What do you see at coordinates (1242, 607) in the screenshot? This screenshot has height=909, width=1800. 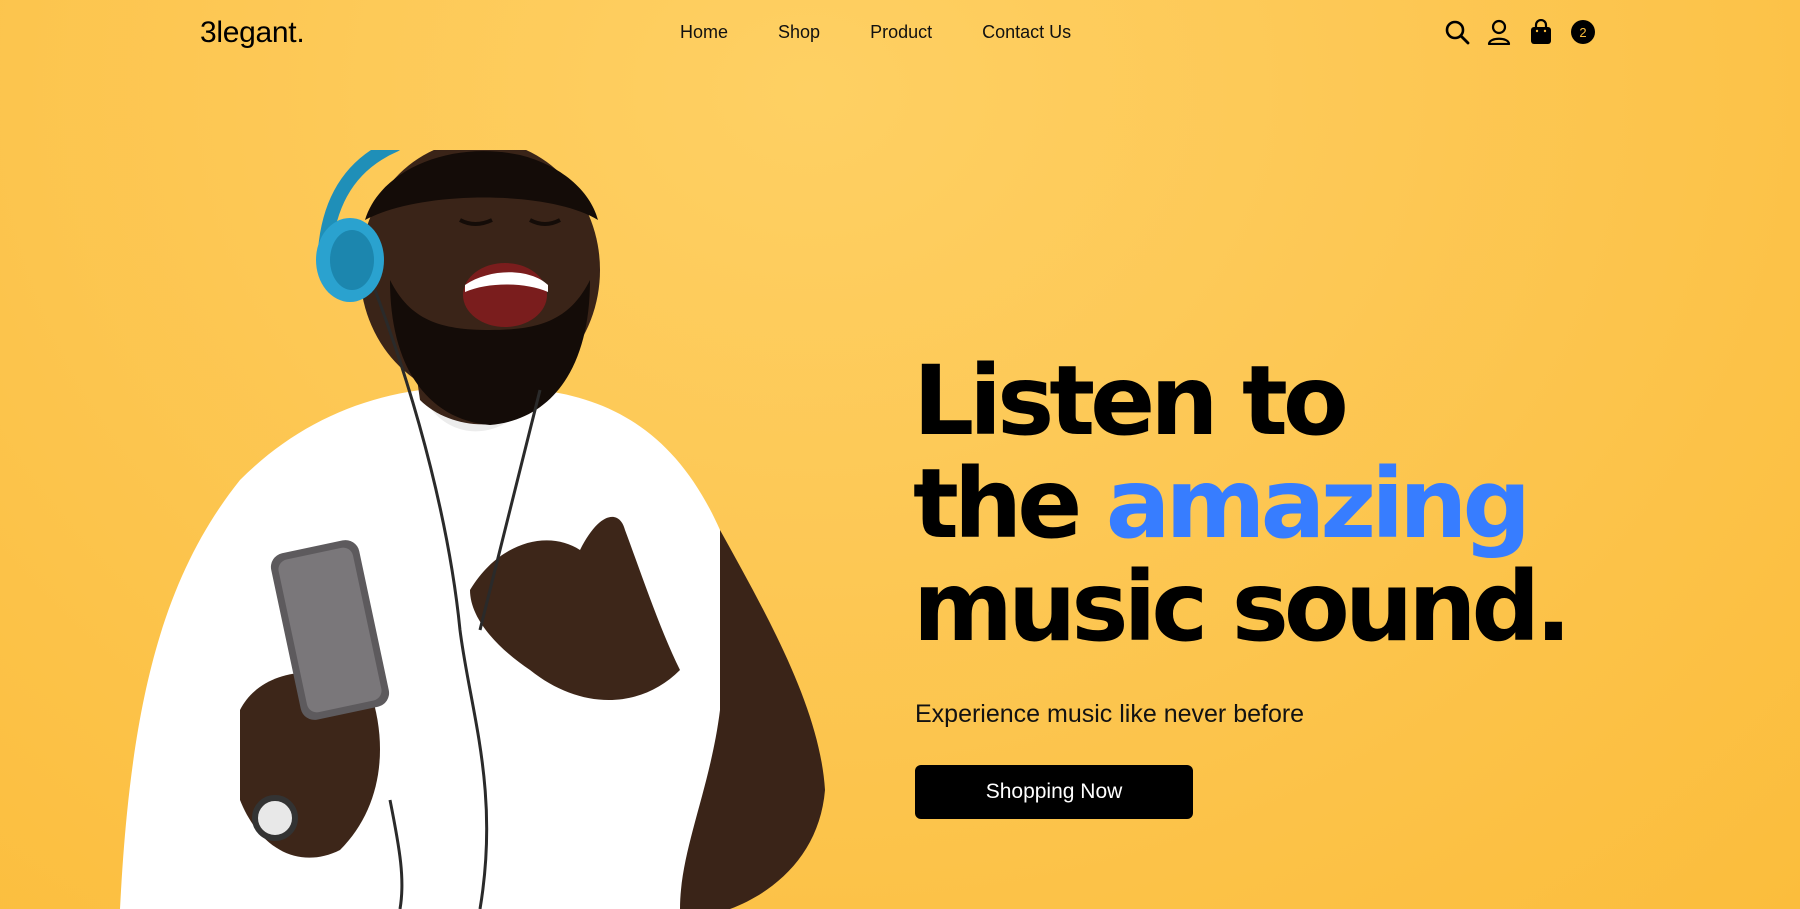 I see `headline-line-3: music sound.` at bounding box center [1242, 607].